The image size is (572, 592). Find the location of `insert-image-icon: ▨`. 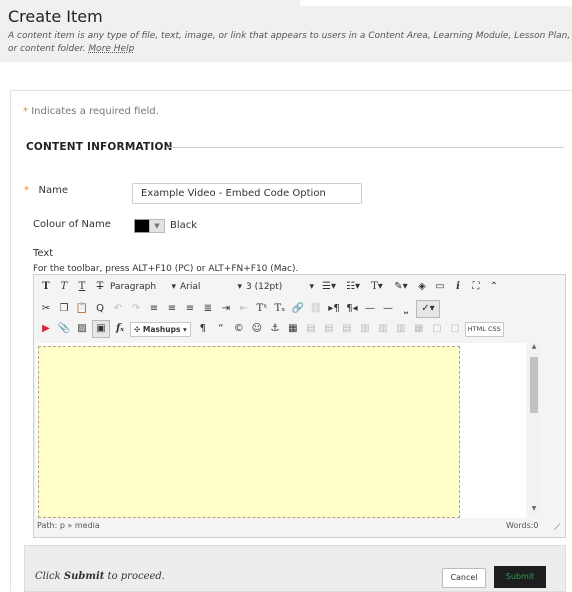

insert-image-icon: ▨ is located at coordinates (82, 329).